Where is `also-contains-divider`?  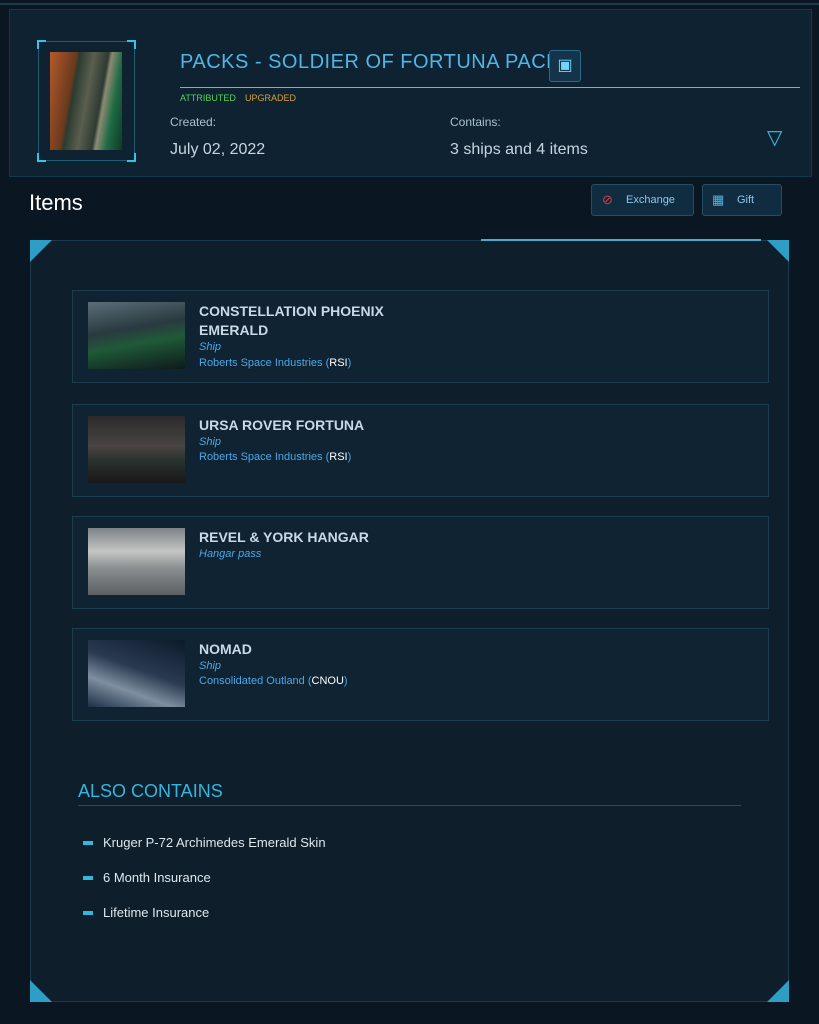
also-contains-divider is located at coordinates (409, 805).